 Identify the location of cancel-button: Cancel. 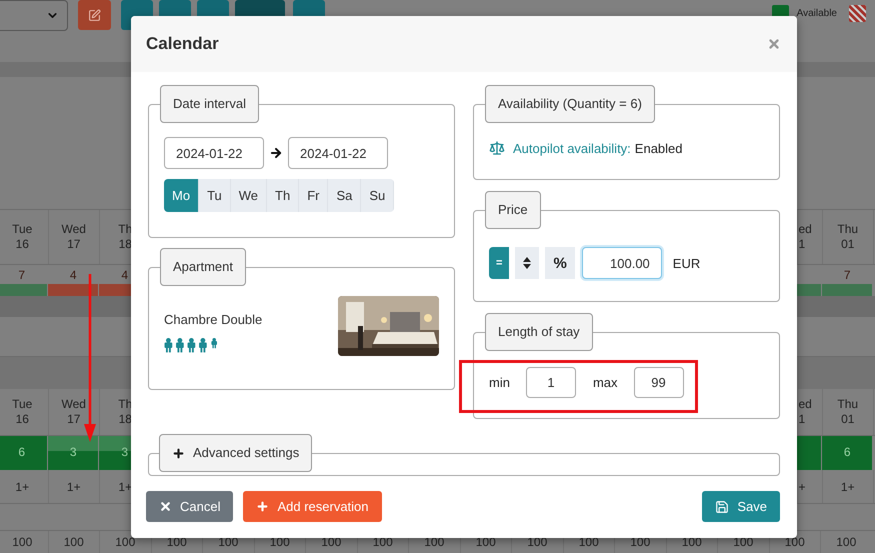
(190, 506).